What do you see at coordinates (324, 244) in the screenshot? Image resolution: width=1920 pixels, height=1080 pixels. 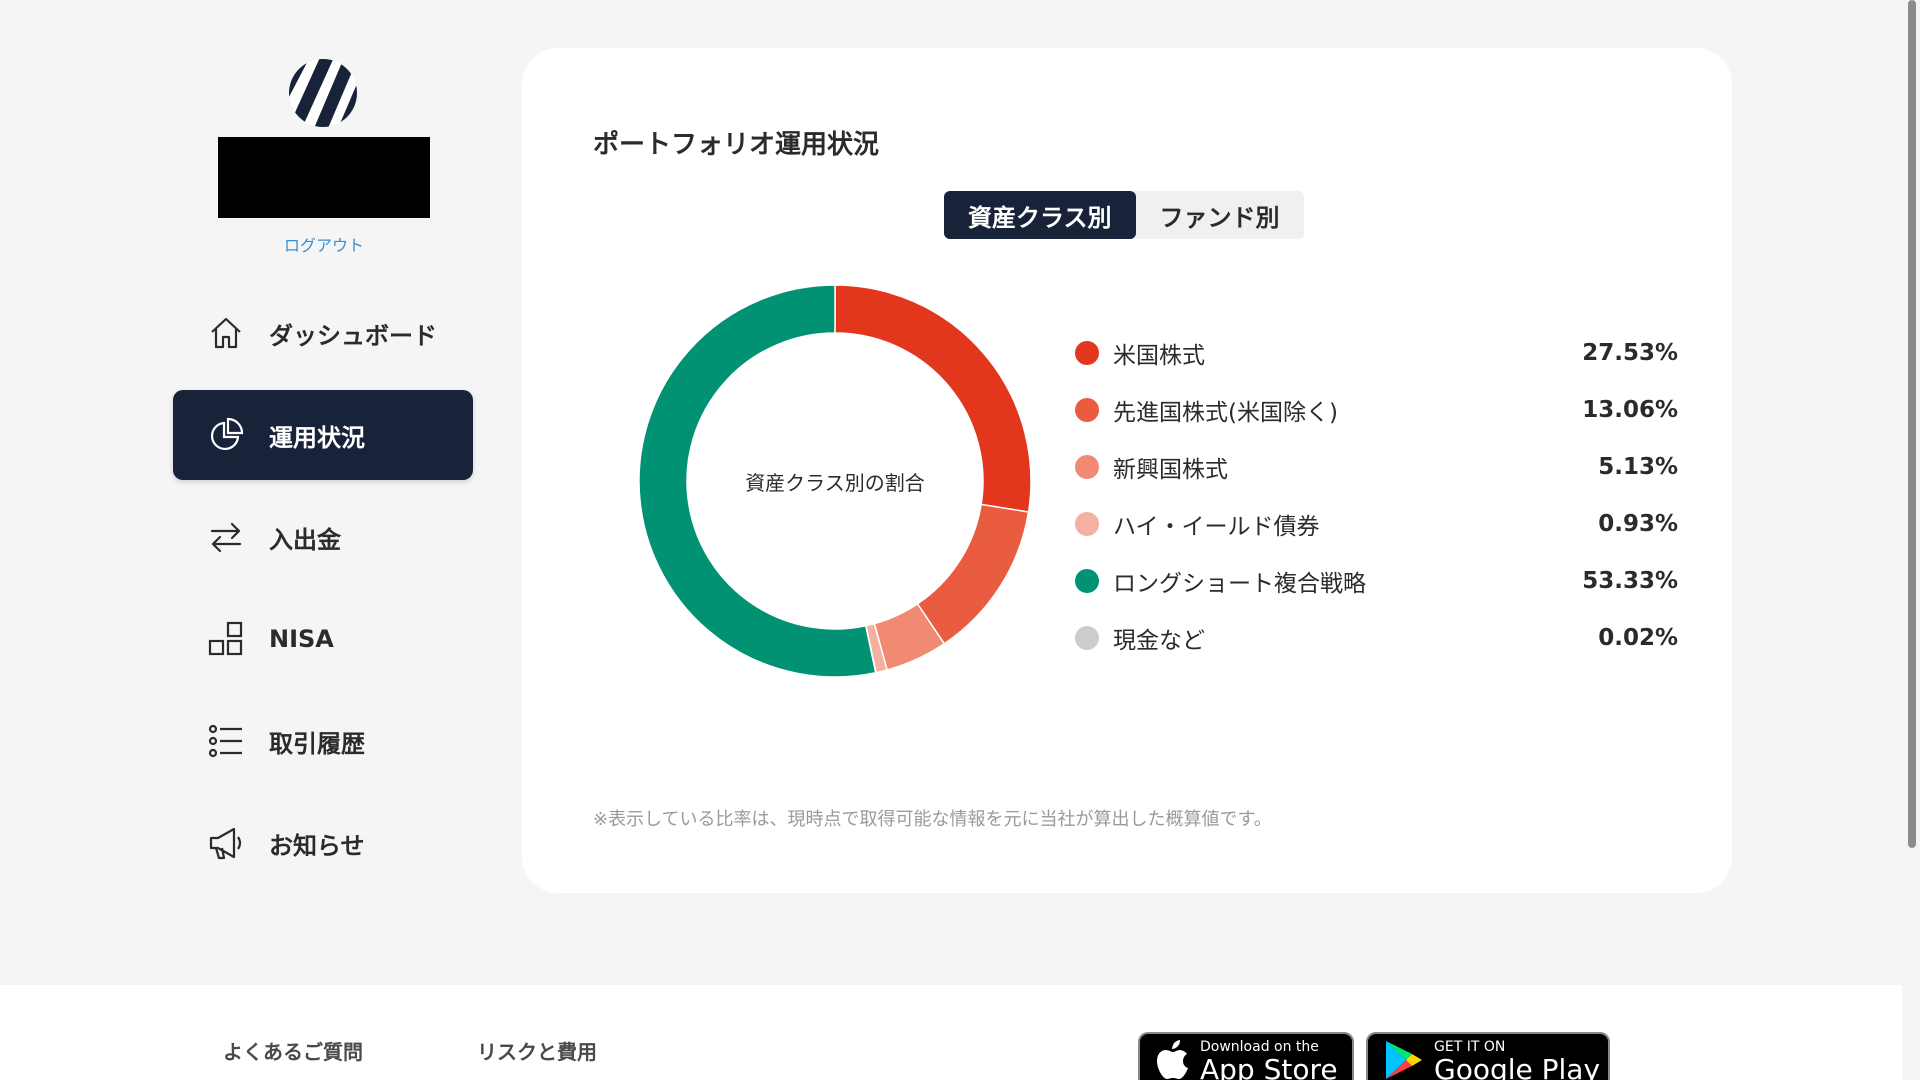 I see `logout-link: ログアウト` at bounding box center [324, 244].